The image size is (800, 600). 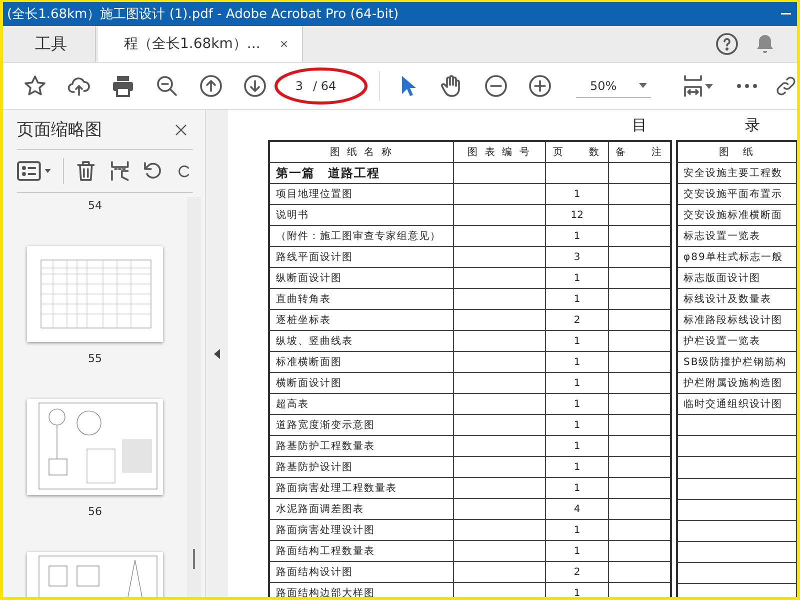 I want to click on column-header: 图 纸 名 称, so click(x=361, y=151).